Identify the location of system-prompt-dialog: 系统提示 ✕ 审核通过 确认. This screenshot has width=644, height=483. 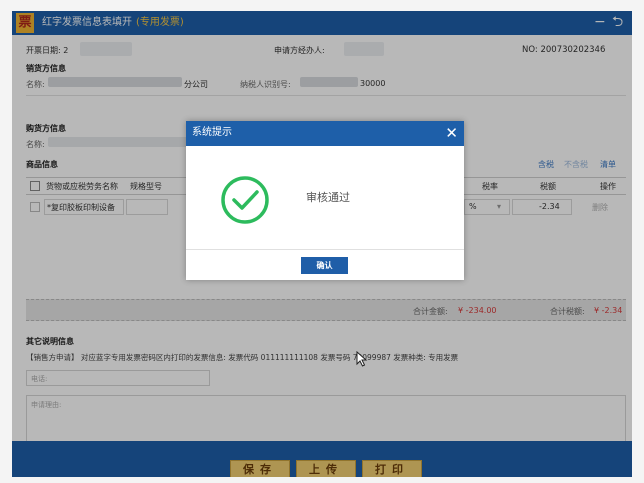
(325, 200).